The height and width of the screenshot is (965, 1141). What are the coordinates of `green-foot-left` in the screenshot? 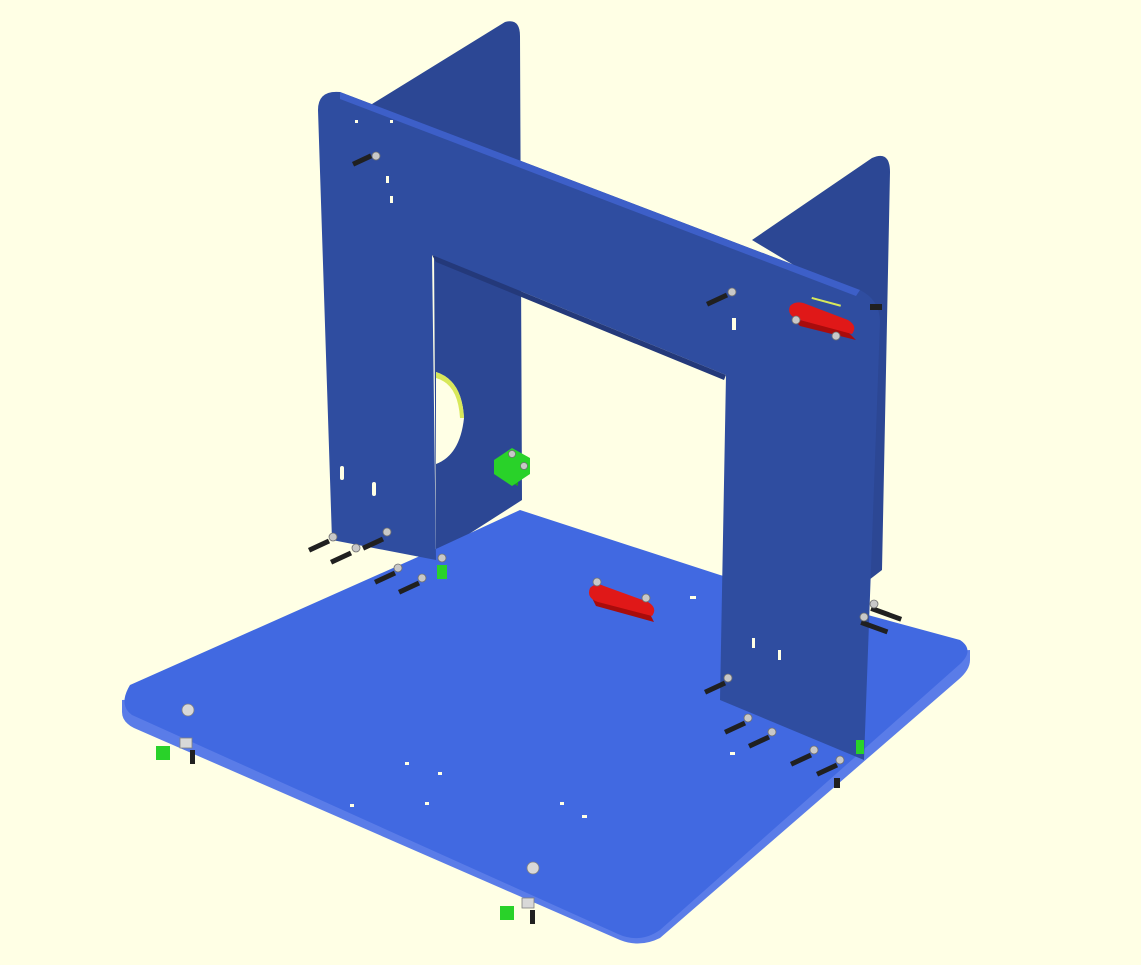 It's located at (163, 753).